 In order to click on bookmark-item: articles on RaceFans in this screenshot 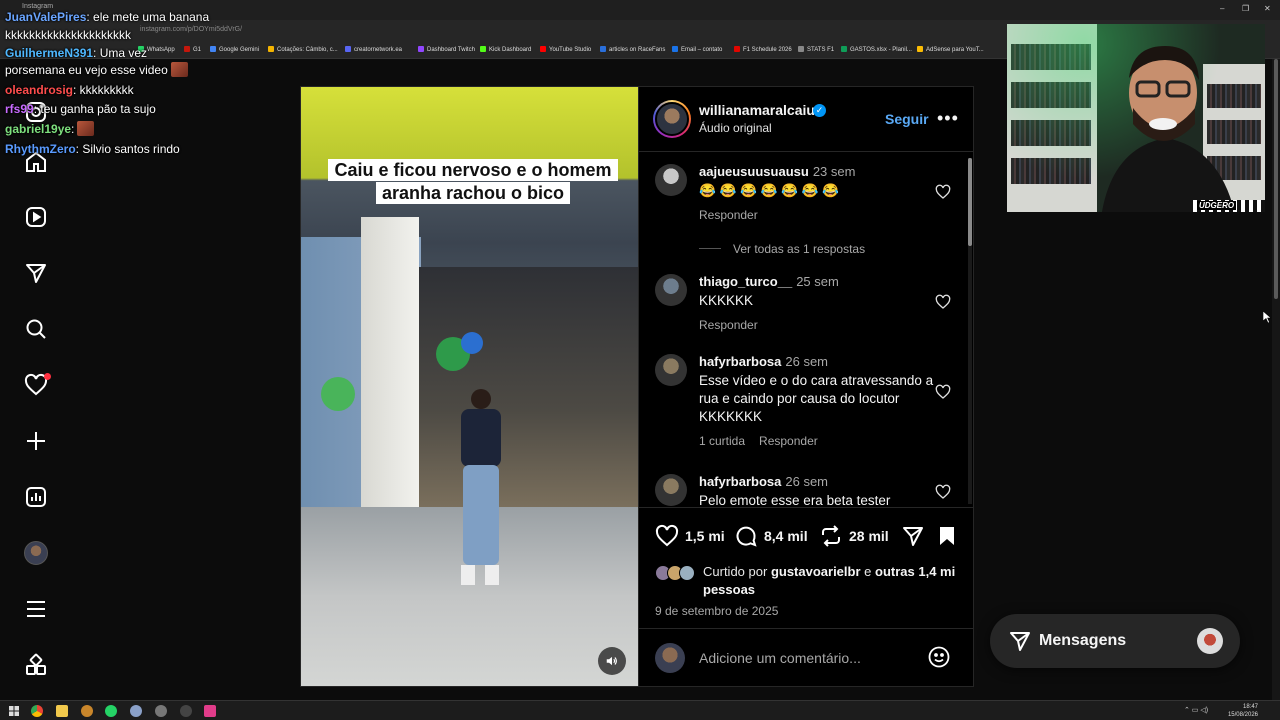, I will do `click(632, 49)`.